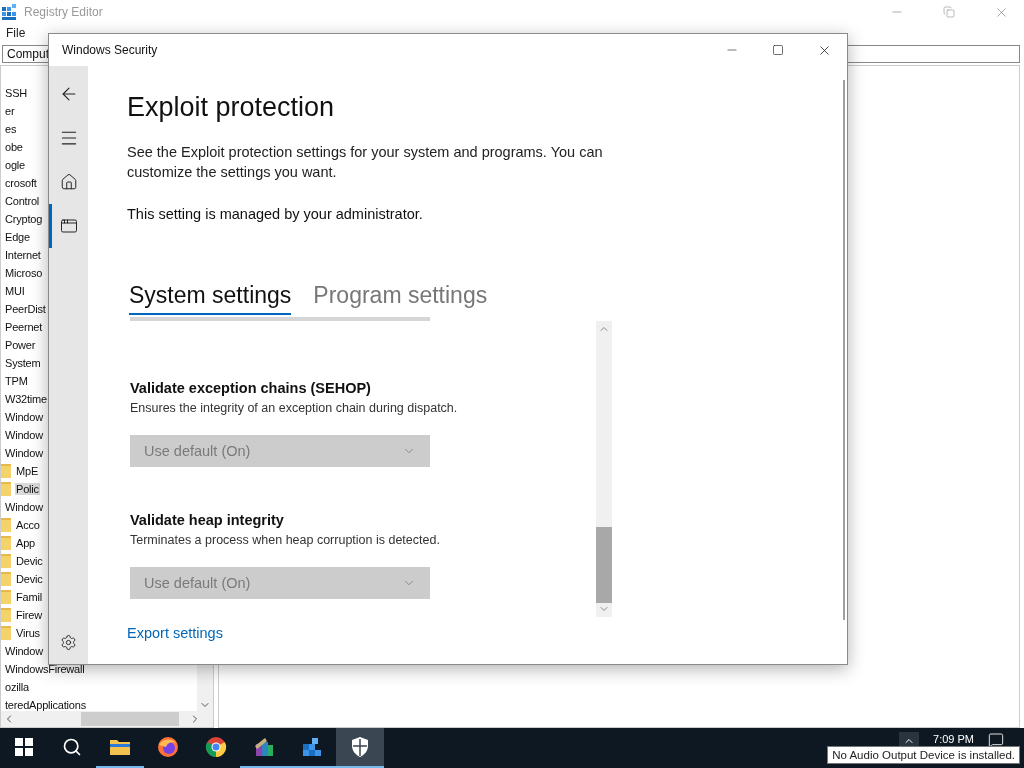 The image size is (1024, 768). Describe the element at coordinates (365, 162) in the screenshot. I see `page-description: See the Exploit protection settings for your system and programs. You can customize the settings you want.` at that location.